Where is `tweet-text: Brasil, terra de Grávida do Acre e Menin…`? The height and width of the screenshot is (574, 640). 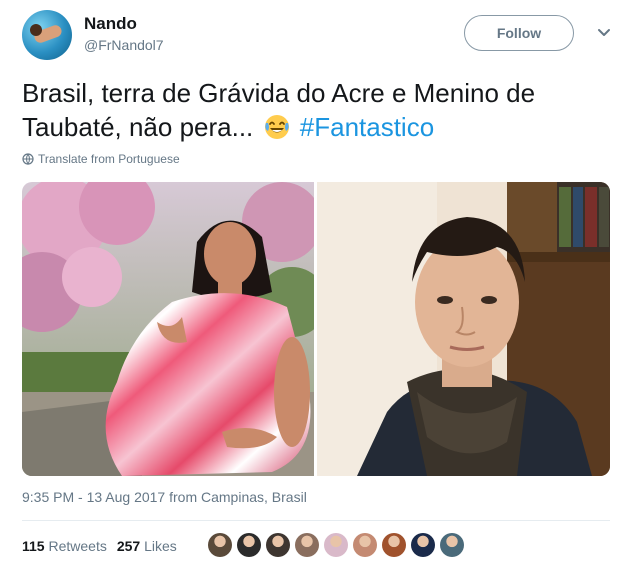 tweet-text: Brasil, terra de Grávida do Acre e Menin… is located at coordinates (322, 110).